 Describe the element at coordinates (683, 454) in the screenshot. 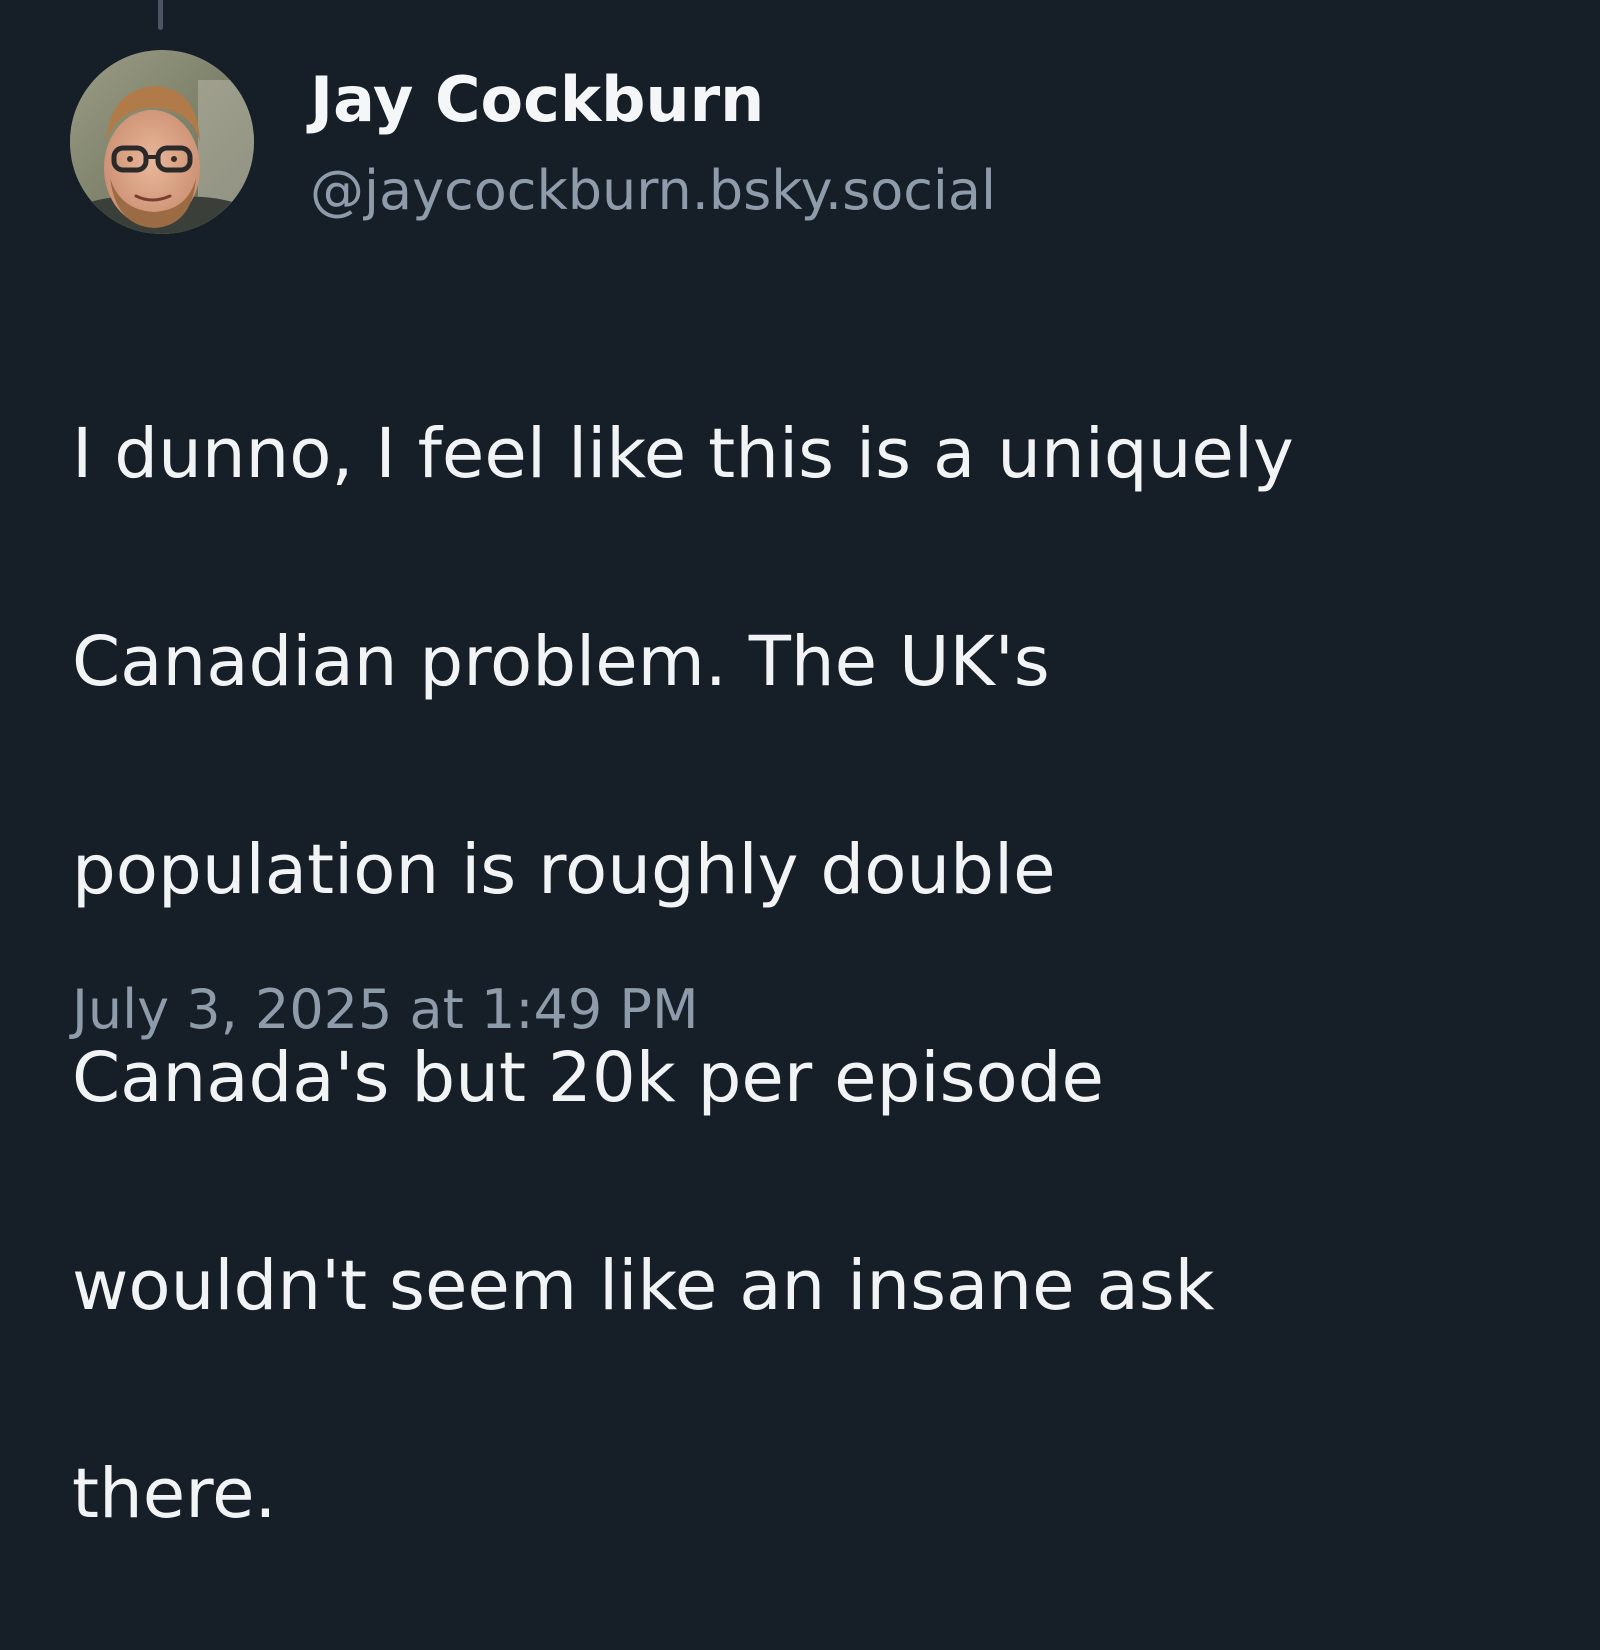

I see `post-body-line: I dunno, I feel like this is a uniquely` at that location.